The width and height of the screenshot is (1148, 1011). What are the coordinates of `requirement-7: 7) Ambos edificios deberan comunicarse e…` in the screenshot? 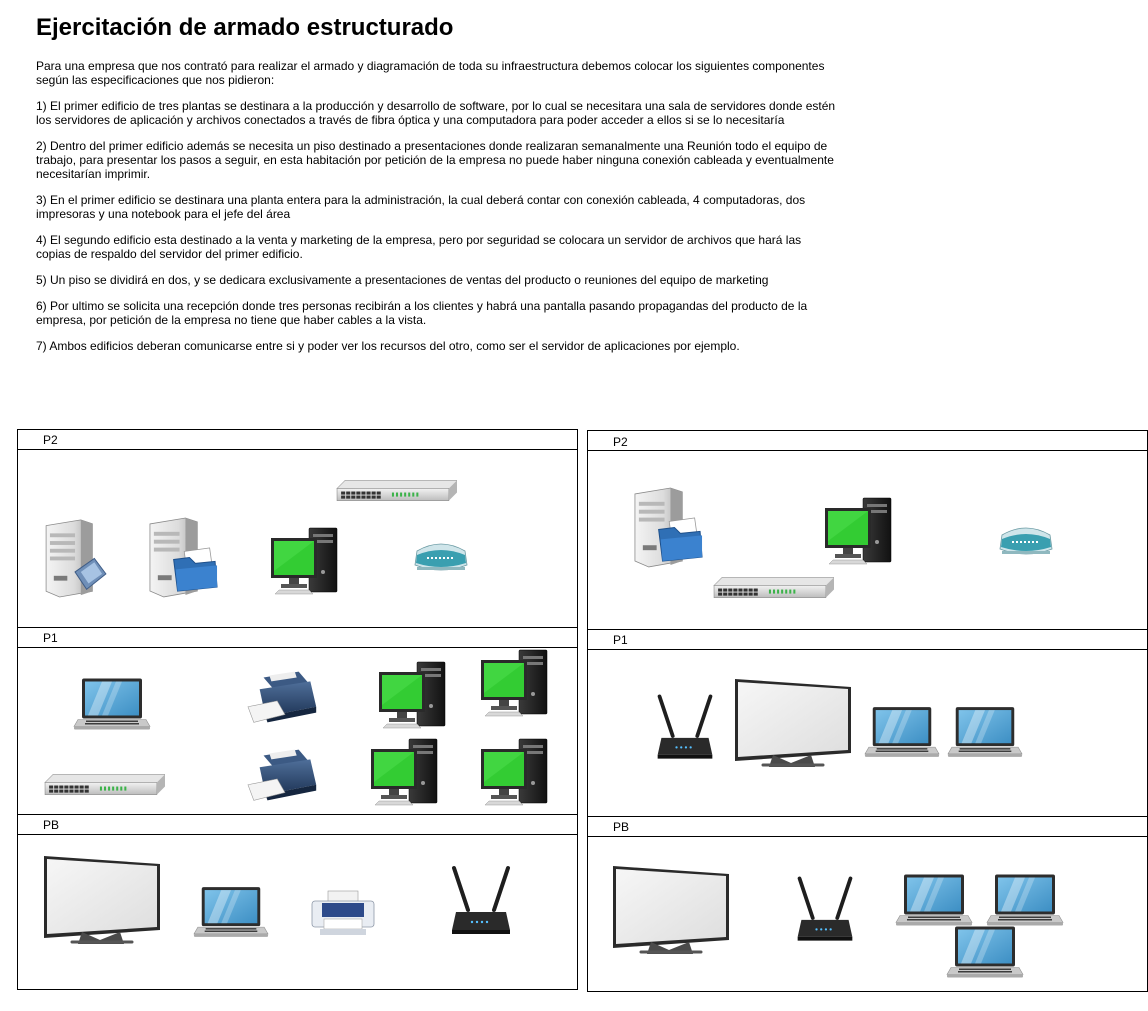 It's located at (388, 346).